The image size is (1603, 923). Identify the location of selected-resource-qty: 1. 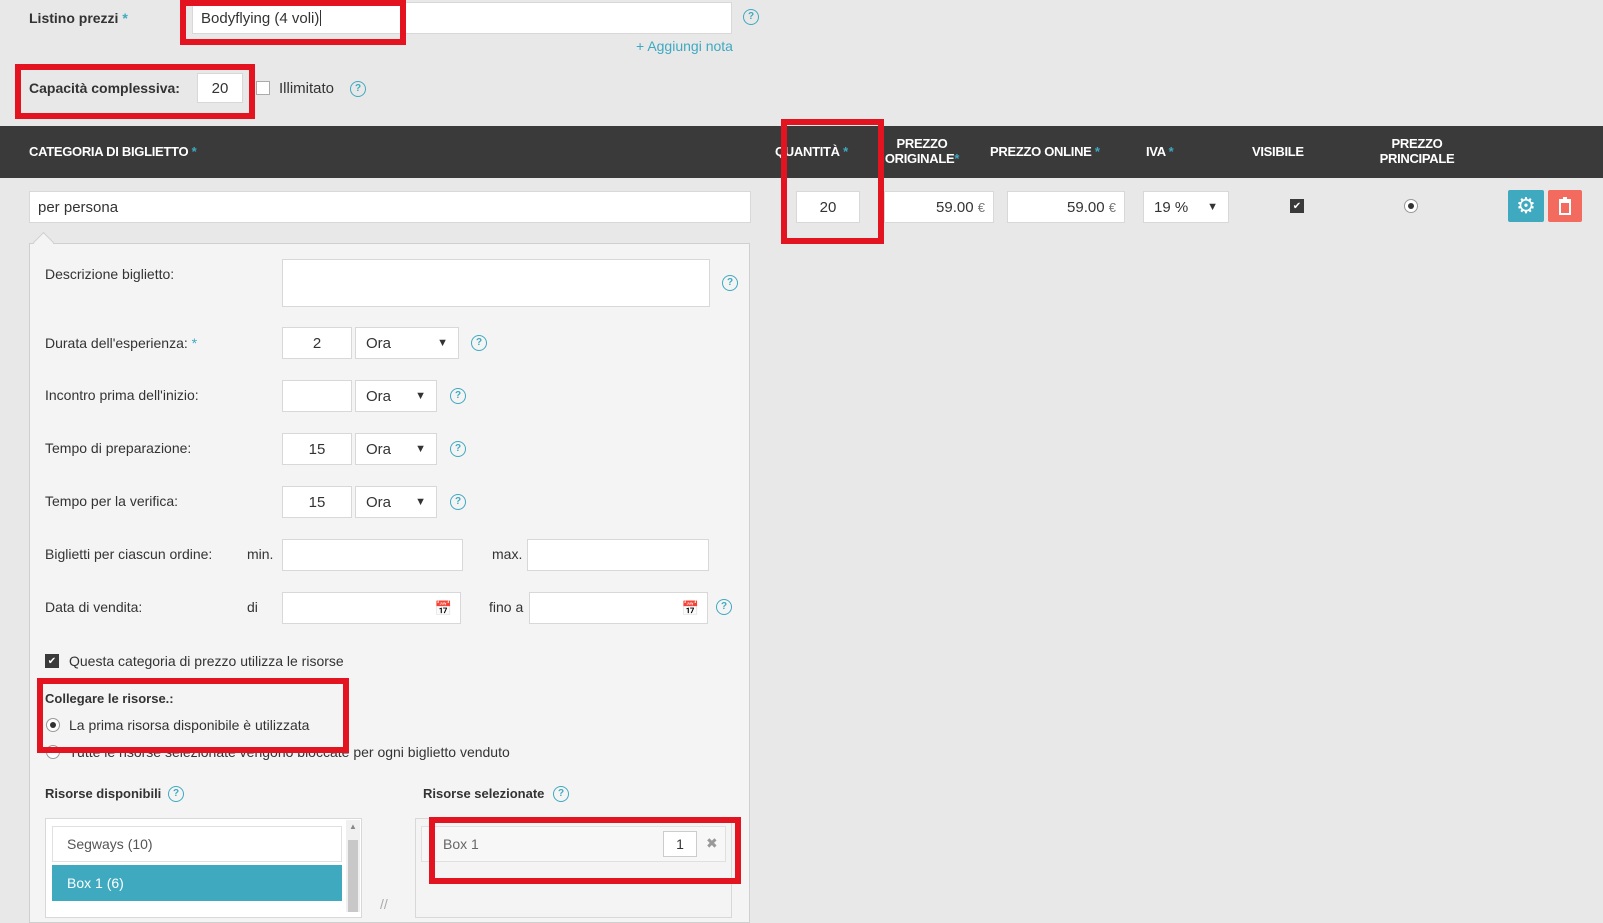
(680, 844).